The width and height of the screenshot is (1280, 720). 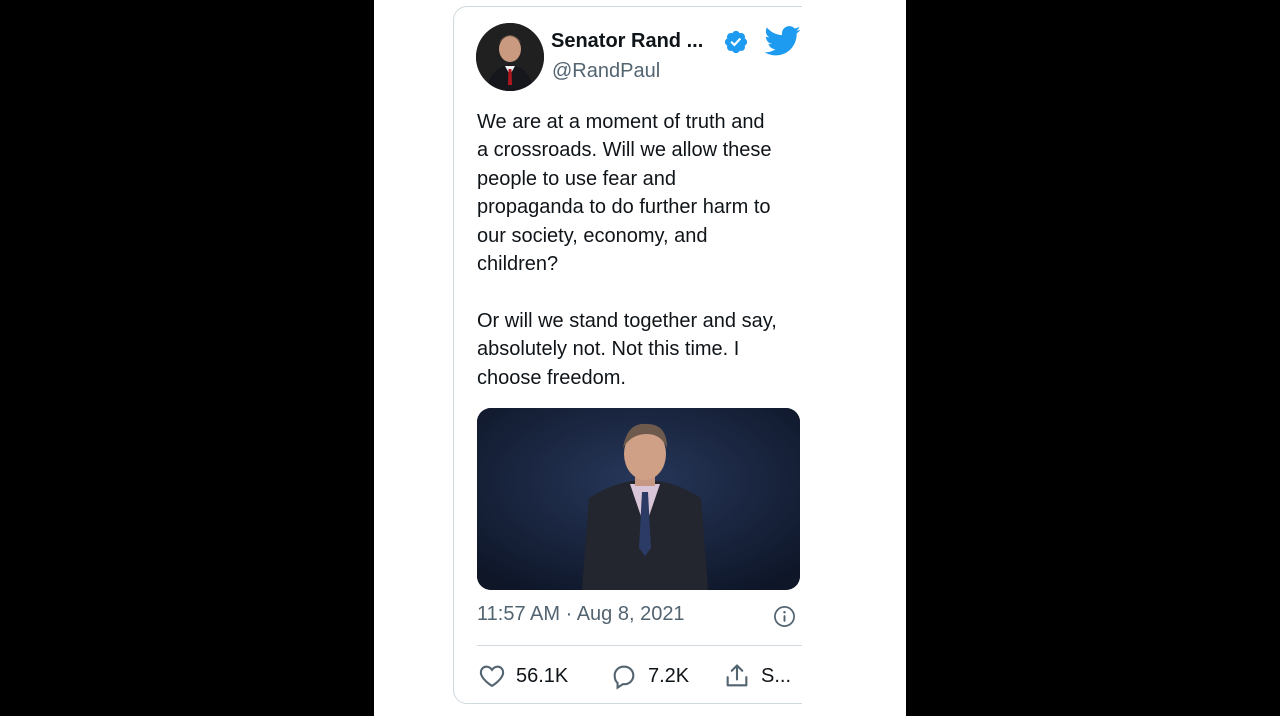 I want to click on like-button: 56.1K, so click(x=523, y=676).